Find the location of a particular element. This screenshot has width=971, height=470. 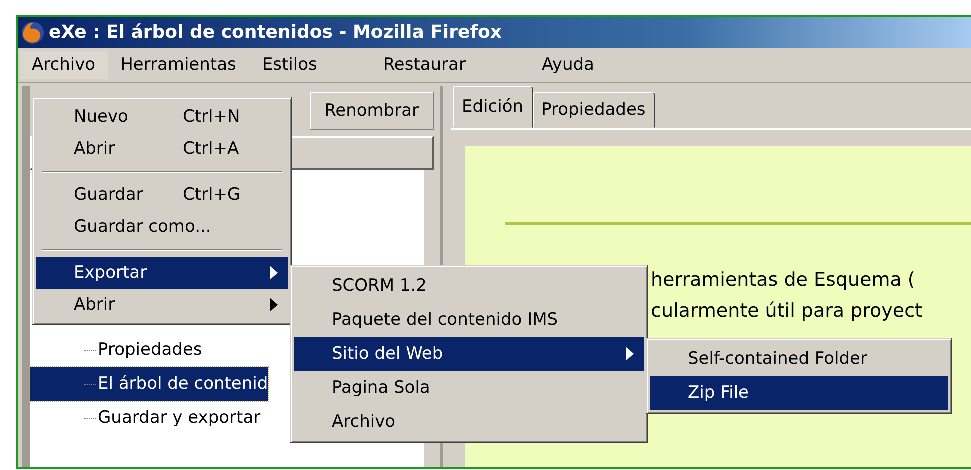

content-text: cularmente útil para proyect is located at coordinates (787, 311).